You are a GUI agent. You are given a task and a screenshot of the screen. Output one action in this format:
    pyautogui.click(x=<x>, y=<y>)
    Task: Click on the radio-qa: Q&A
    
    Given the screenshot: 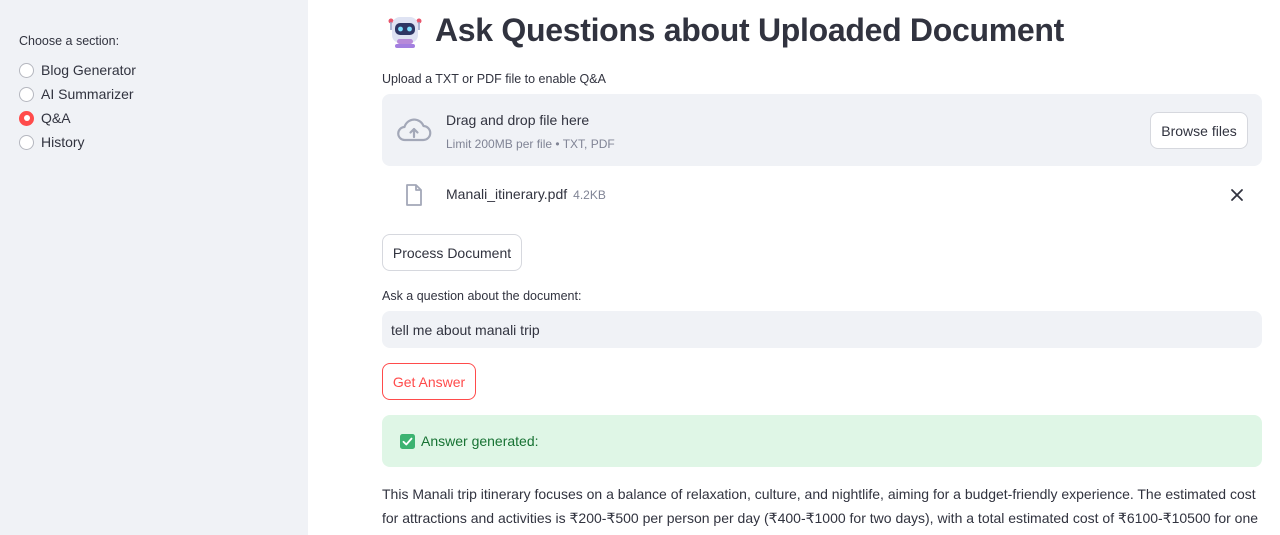 What is the action you would take?
    pyautogui.click(x=77, y=118)
    